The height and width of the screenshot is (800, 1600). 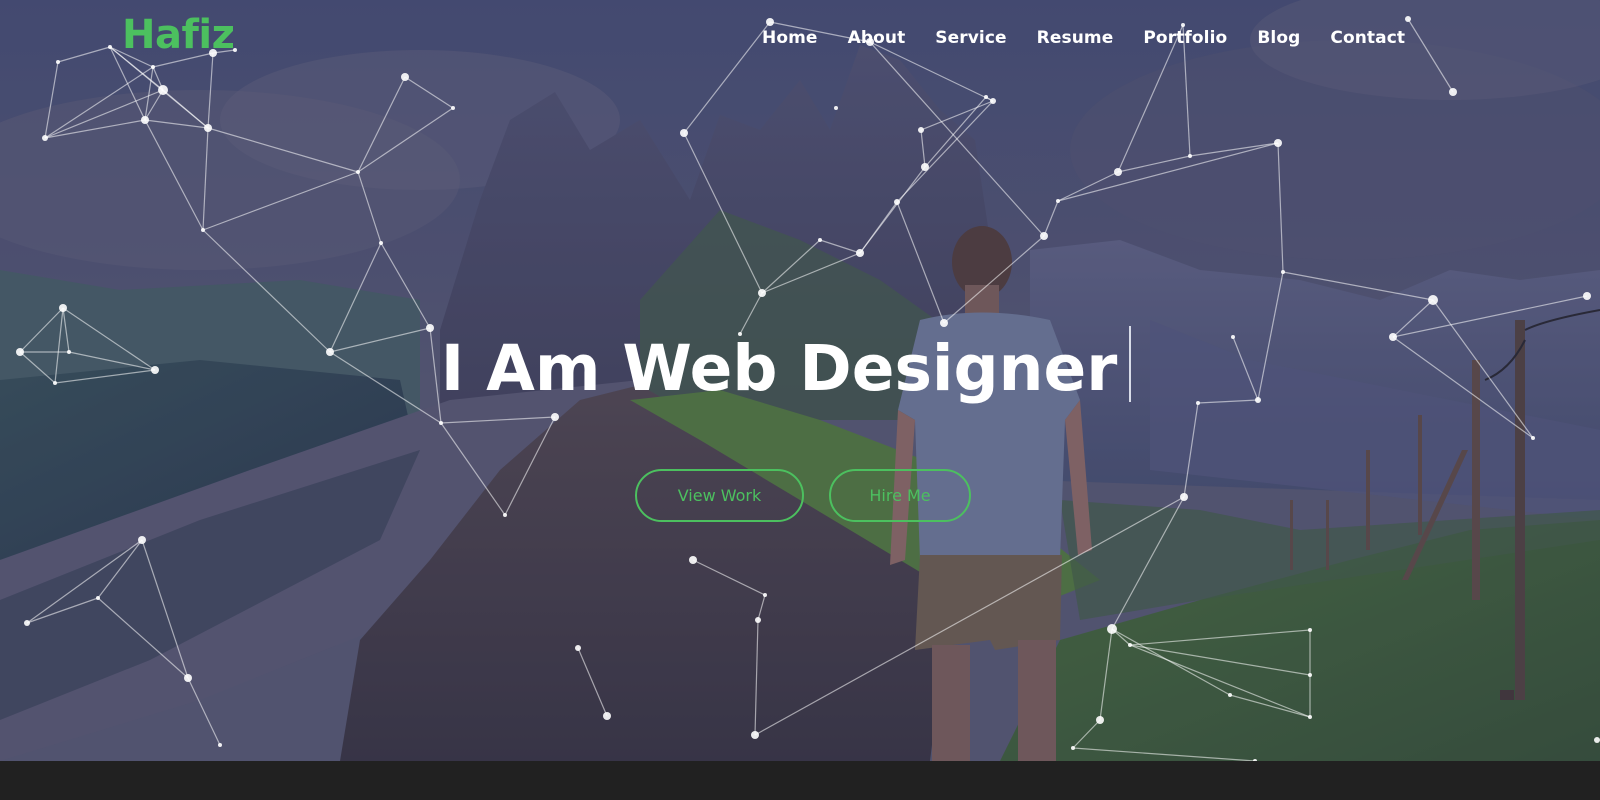 What do you see at coordinates (719, 495) in the screenshot?
I see `view-work-button: View Work` at bounding box center [719, 495].